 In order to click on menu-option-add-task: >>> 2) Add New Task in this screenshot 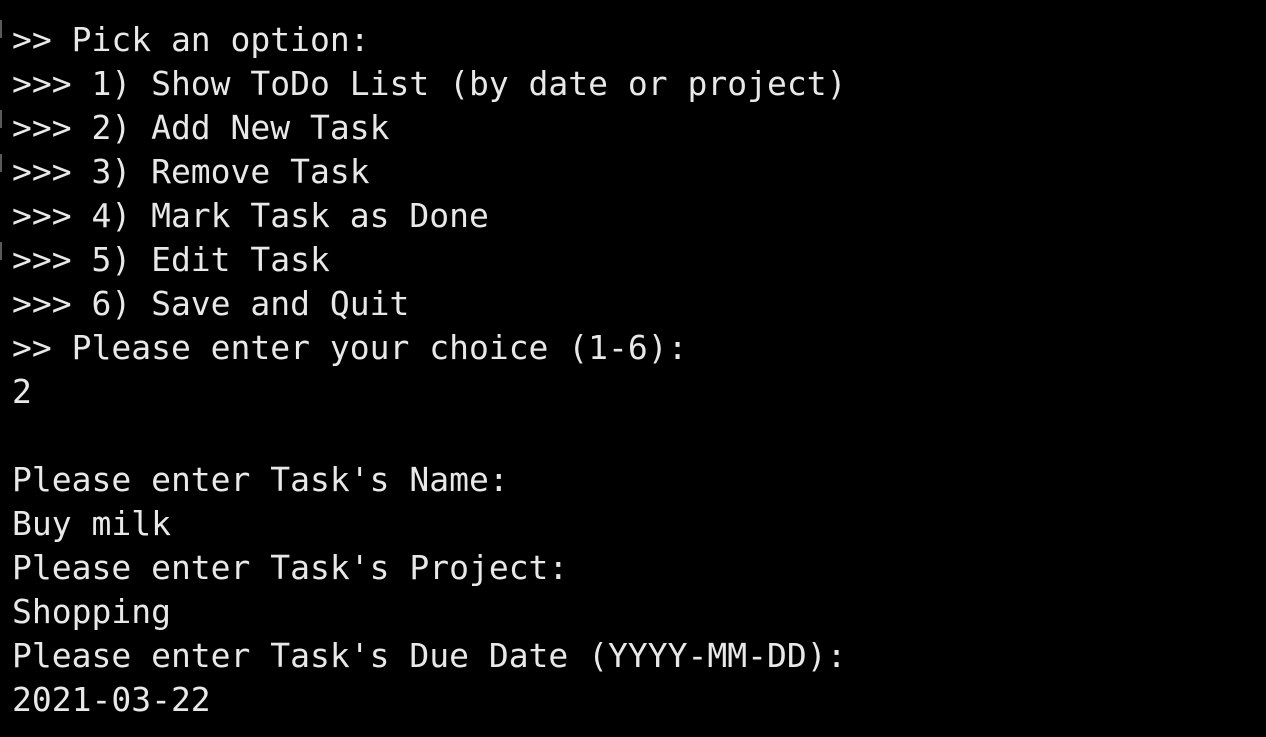, I will do `click(201, 127)`.